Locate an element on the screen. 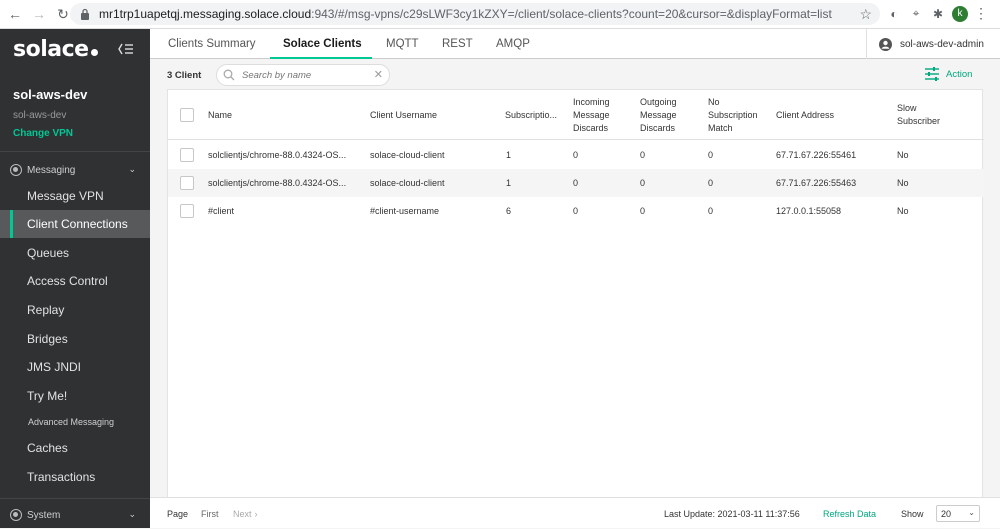 The image size is (1000, 529). lock-icon is located at coordinates (85, 14).